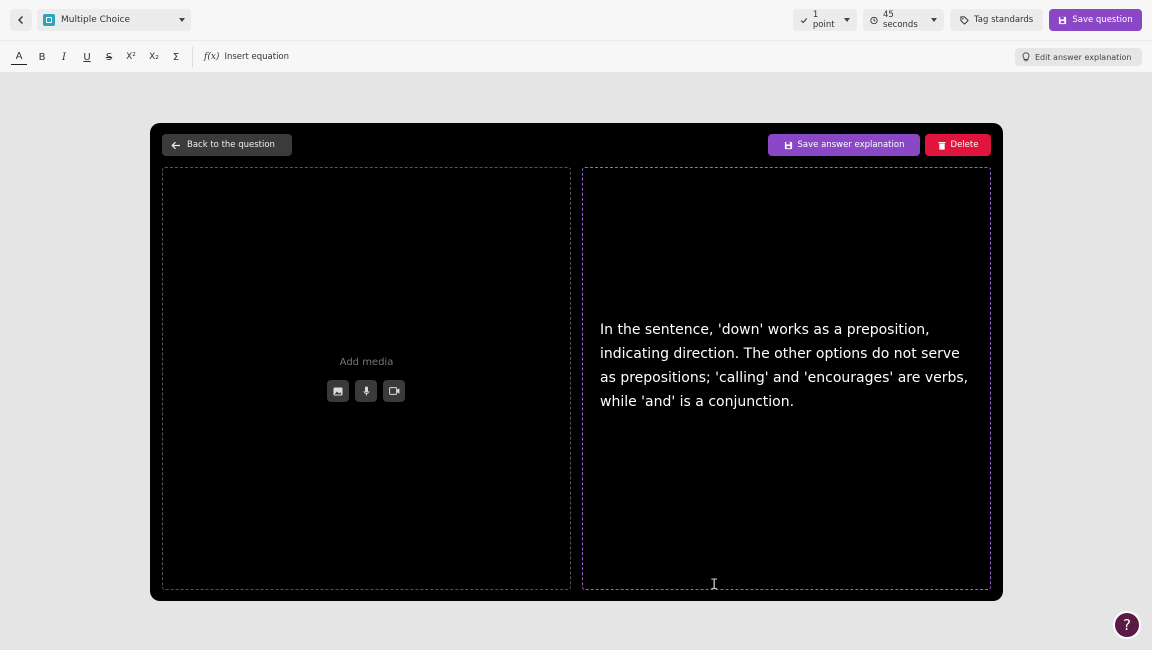  Describe the element at coordinates (192, 57) in the screenshot. I see `toolbar-divider` at that location.